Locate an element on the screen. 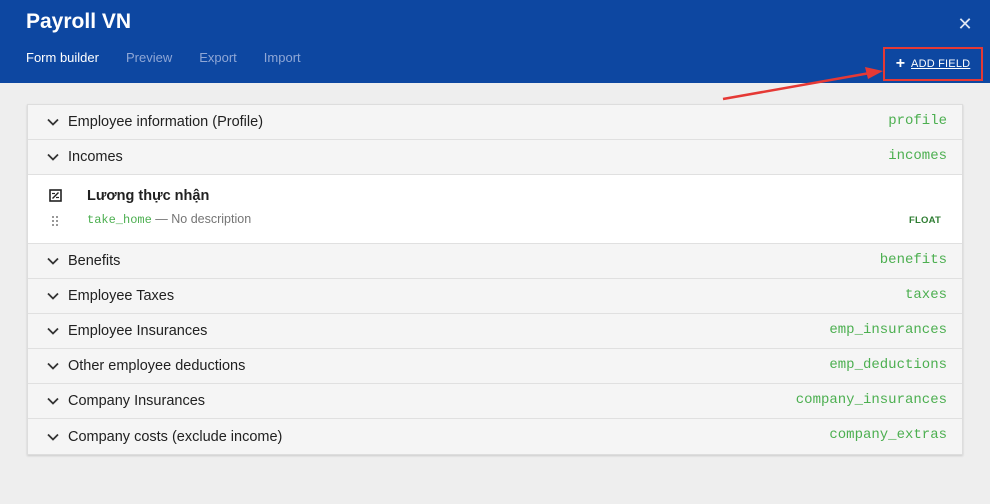 The image size is (990, 504). section-title: Employee Taxes is located at coordinates (121, 296).